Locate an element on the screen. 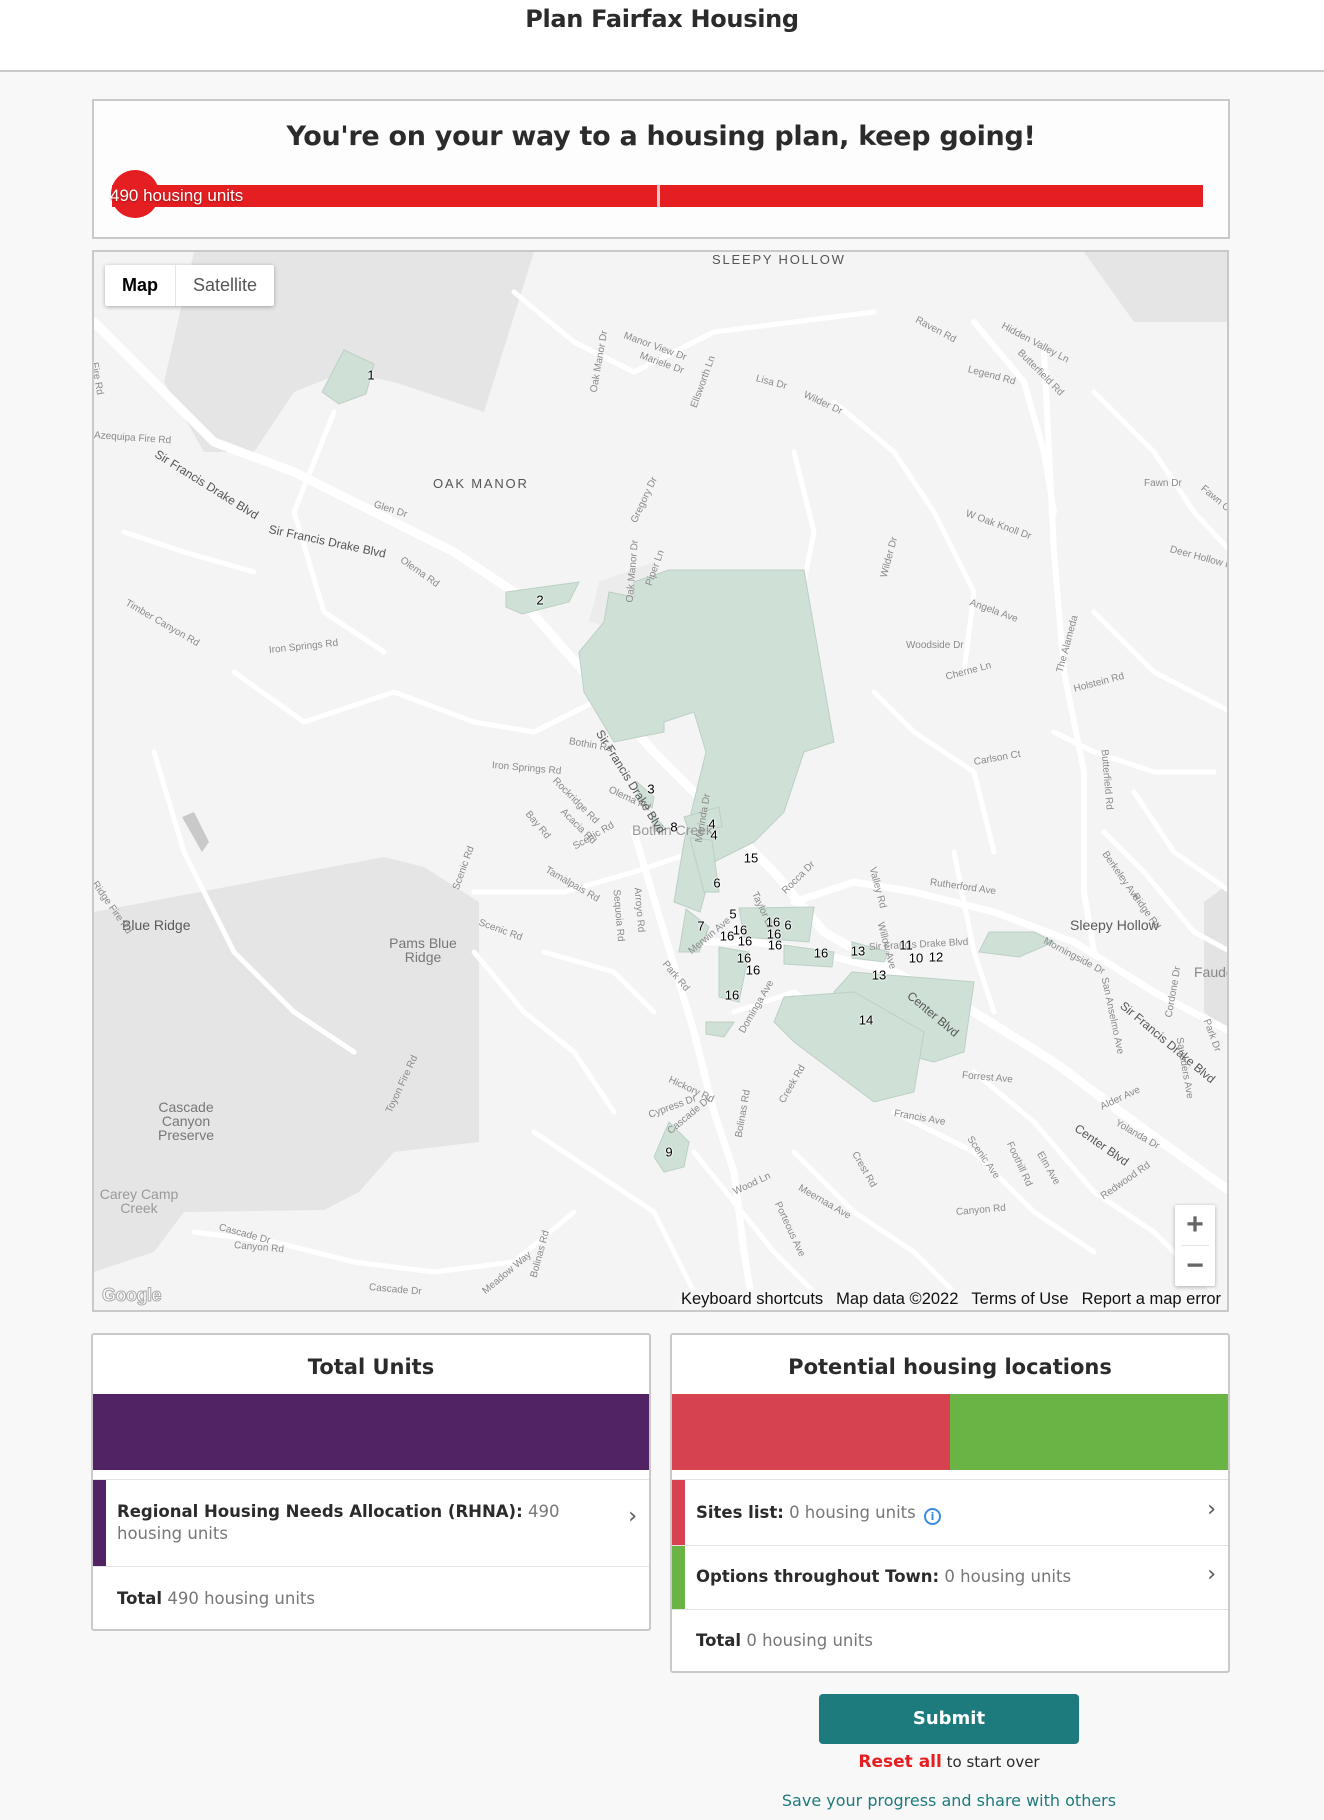 The image size is (1324, 1820). progress-label: 490 housing units is located at coordinates (177, 195).